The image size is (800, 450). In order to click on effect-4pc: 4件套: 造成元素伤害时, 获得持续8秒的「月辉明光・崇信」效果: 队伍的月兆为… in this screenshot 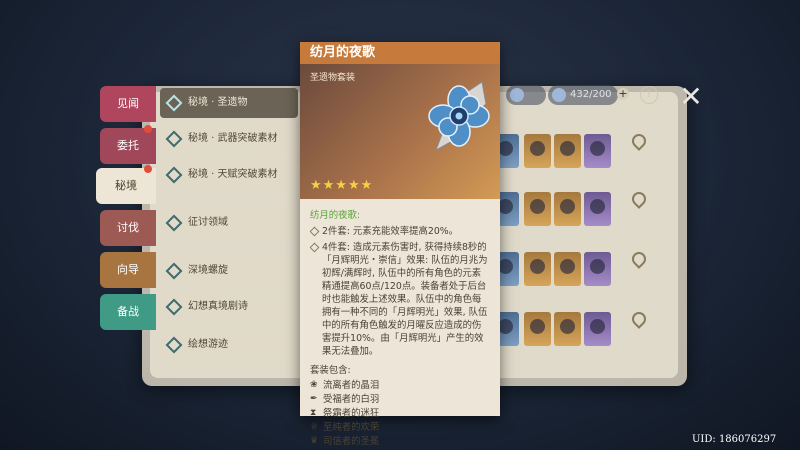, I will do `click(399, 299)`.